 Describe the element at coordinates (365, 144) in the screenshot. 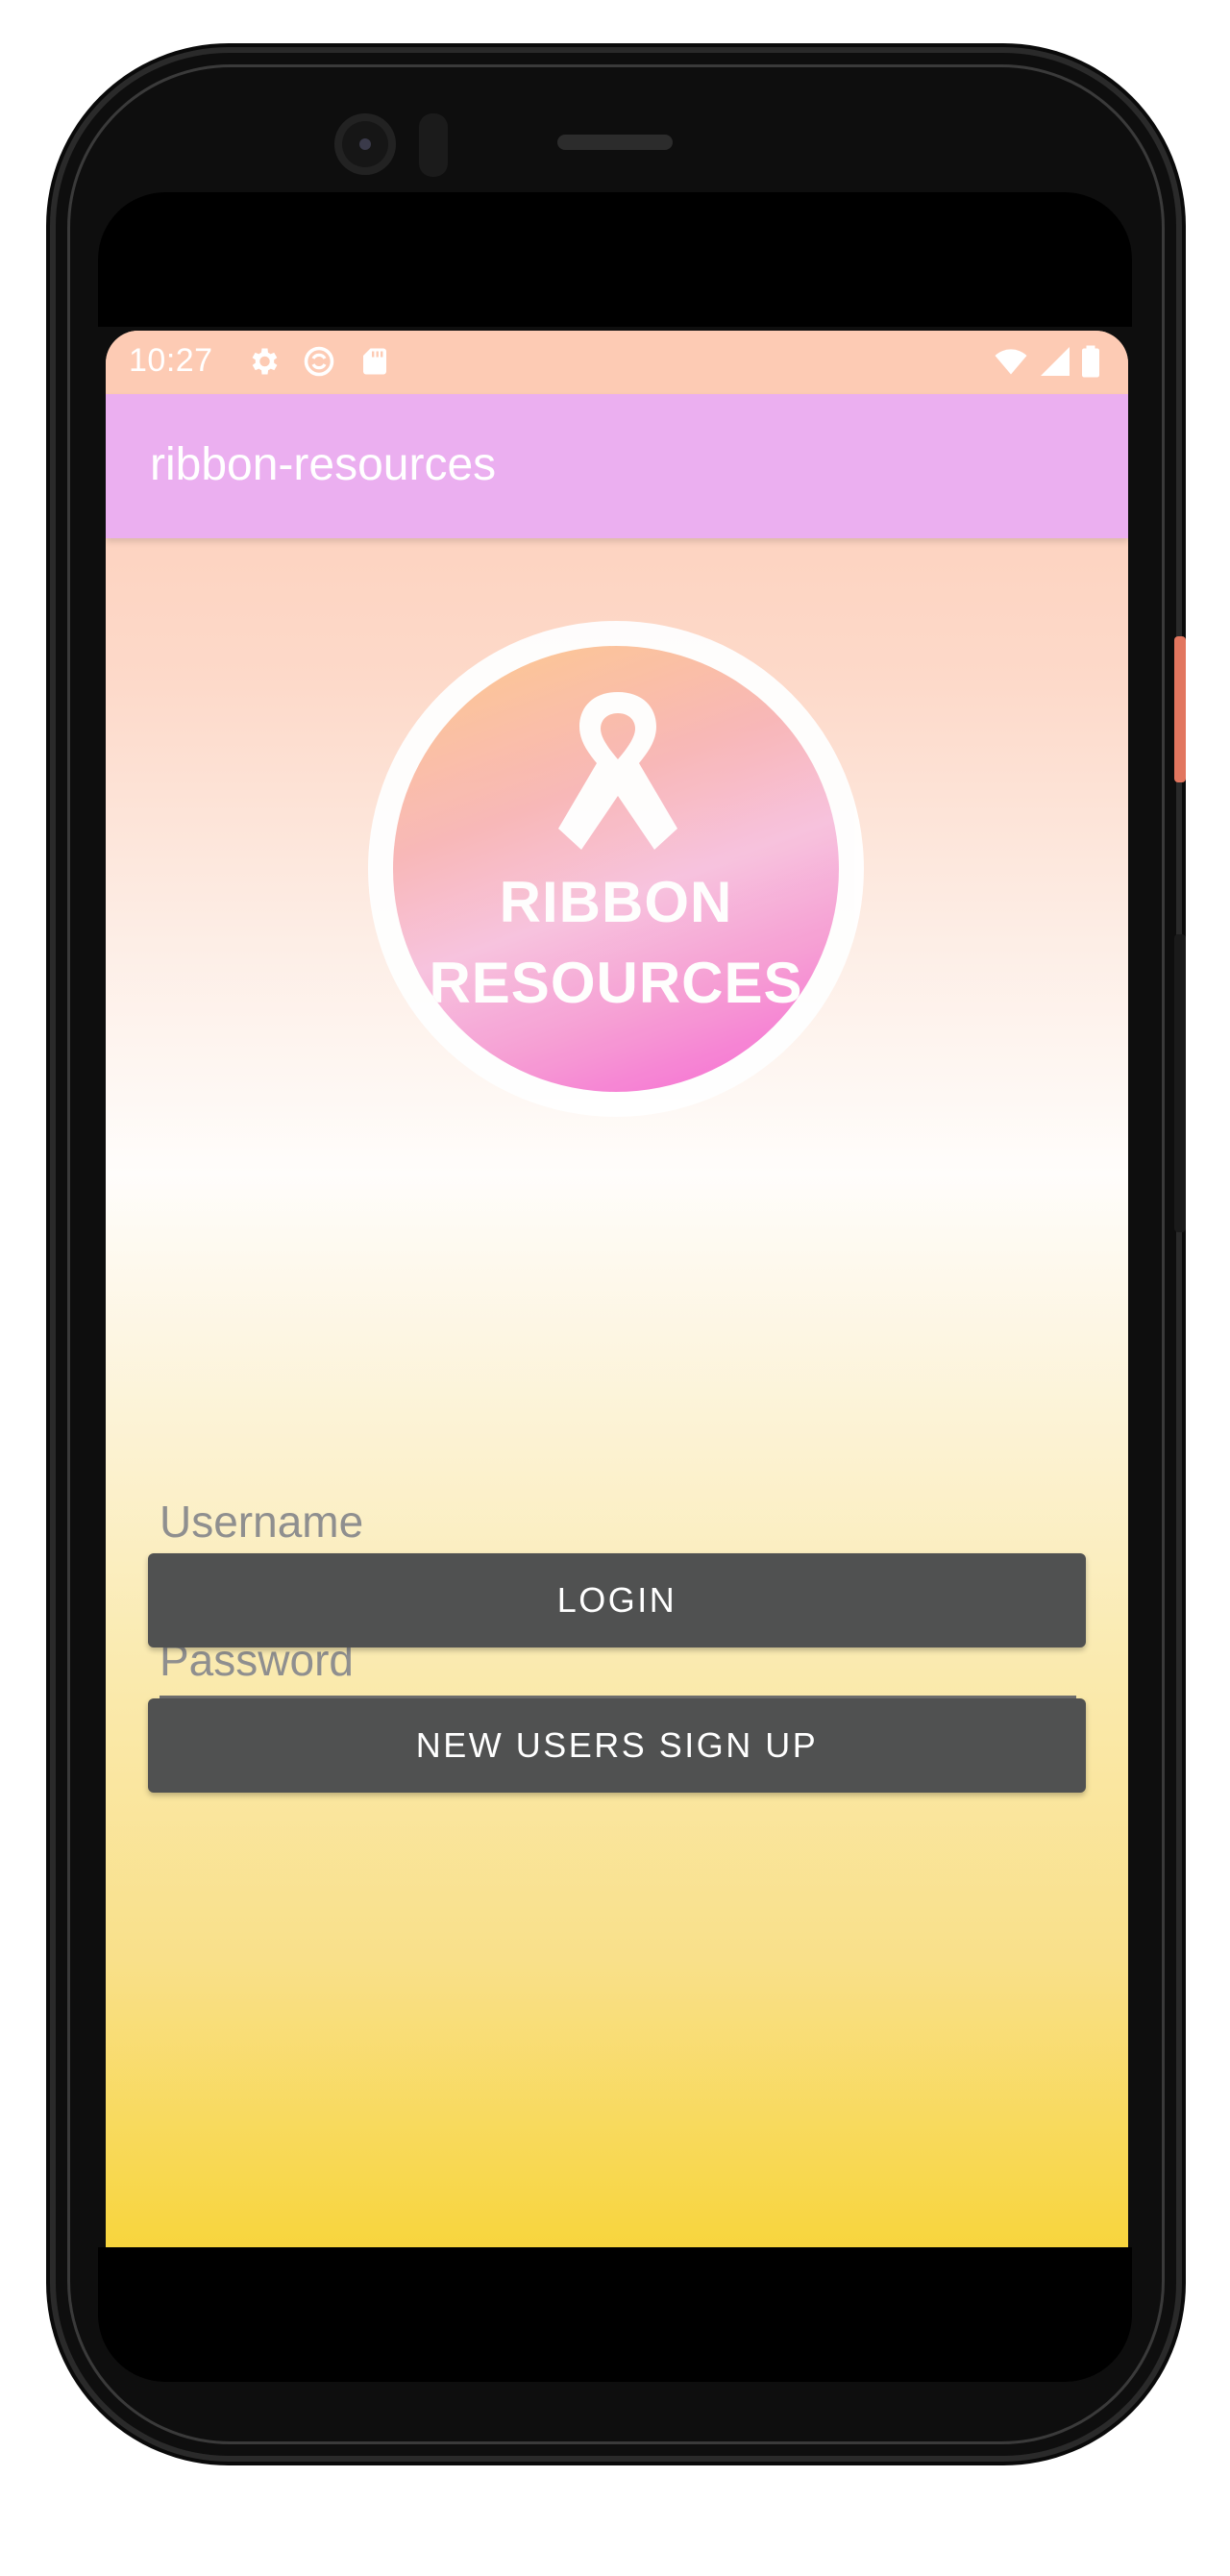

I see `front-camera` at that location.